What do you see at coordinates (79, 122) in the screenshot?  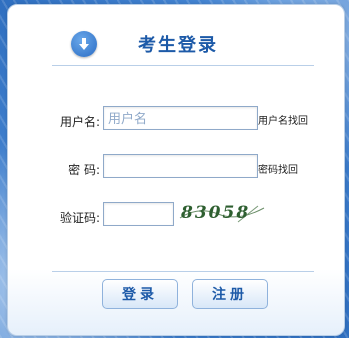 I see `username-label: 用户名:` at bounding box center [79, 122].